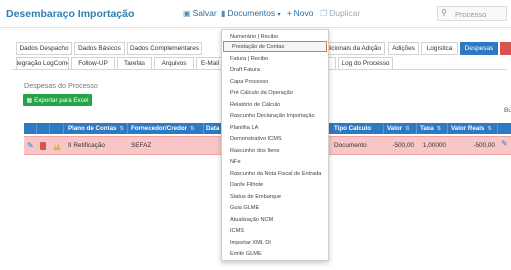 Image resolution: width=511 pixels, height=270 pixels. I want to click on menu-item-nfe: NFe, so click(275, 161).